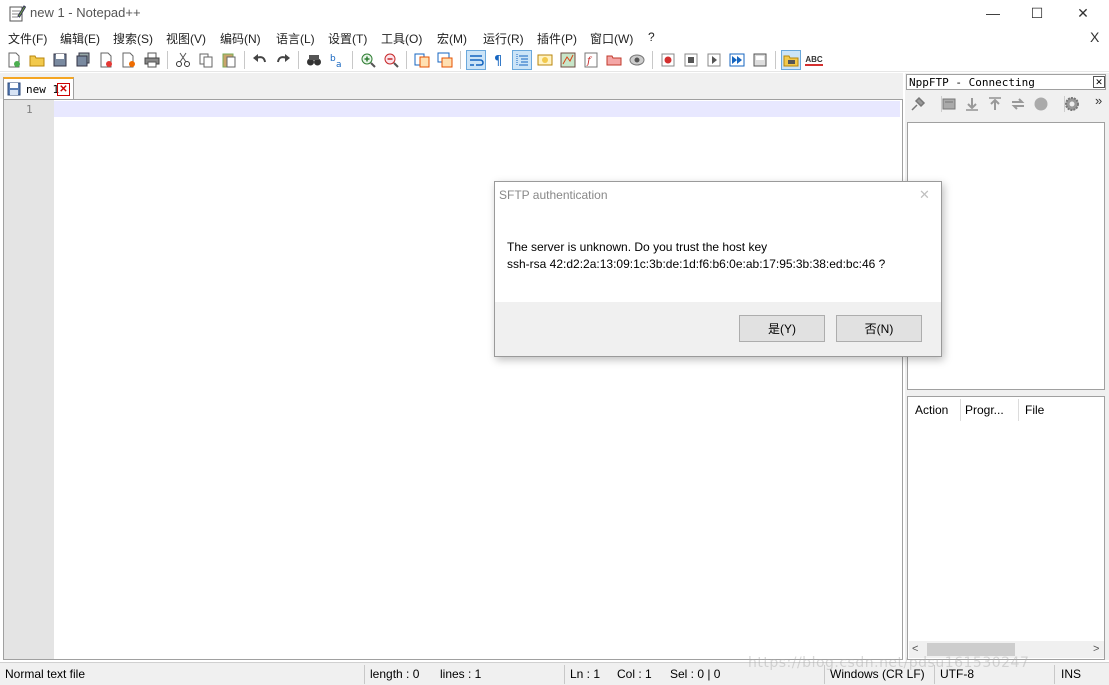  I want to click on menu-help: ?, so click(651, 37).